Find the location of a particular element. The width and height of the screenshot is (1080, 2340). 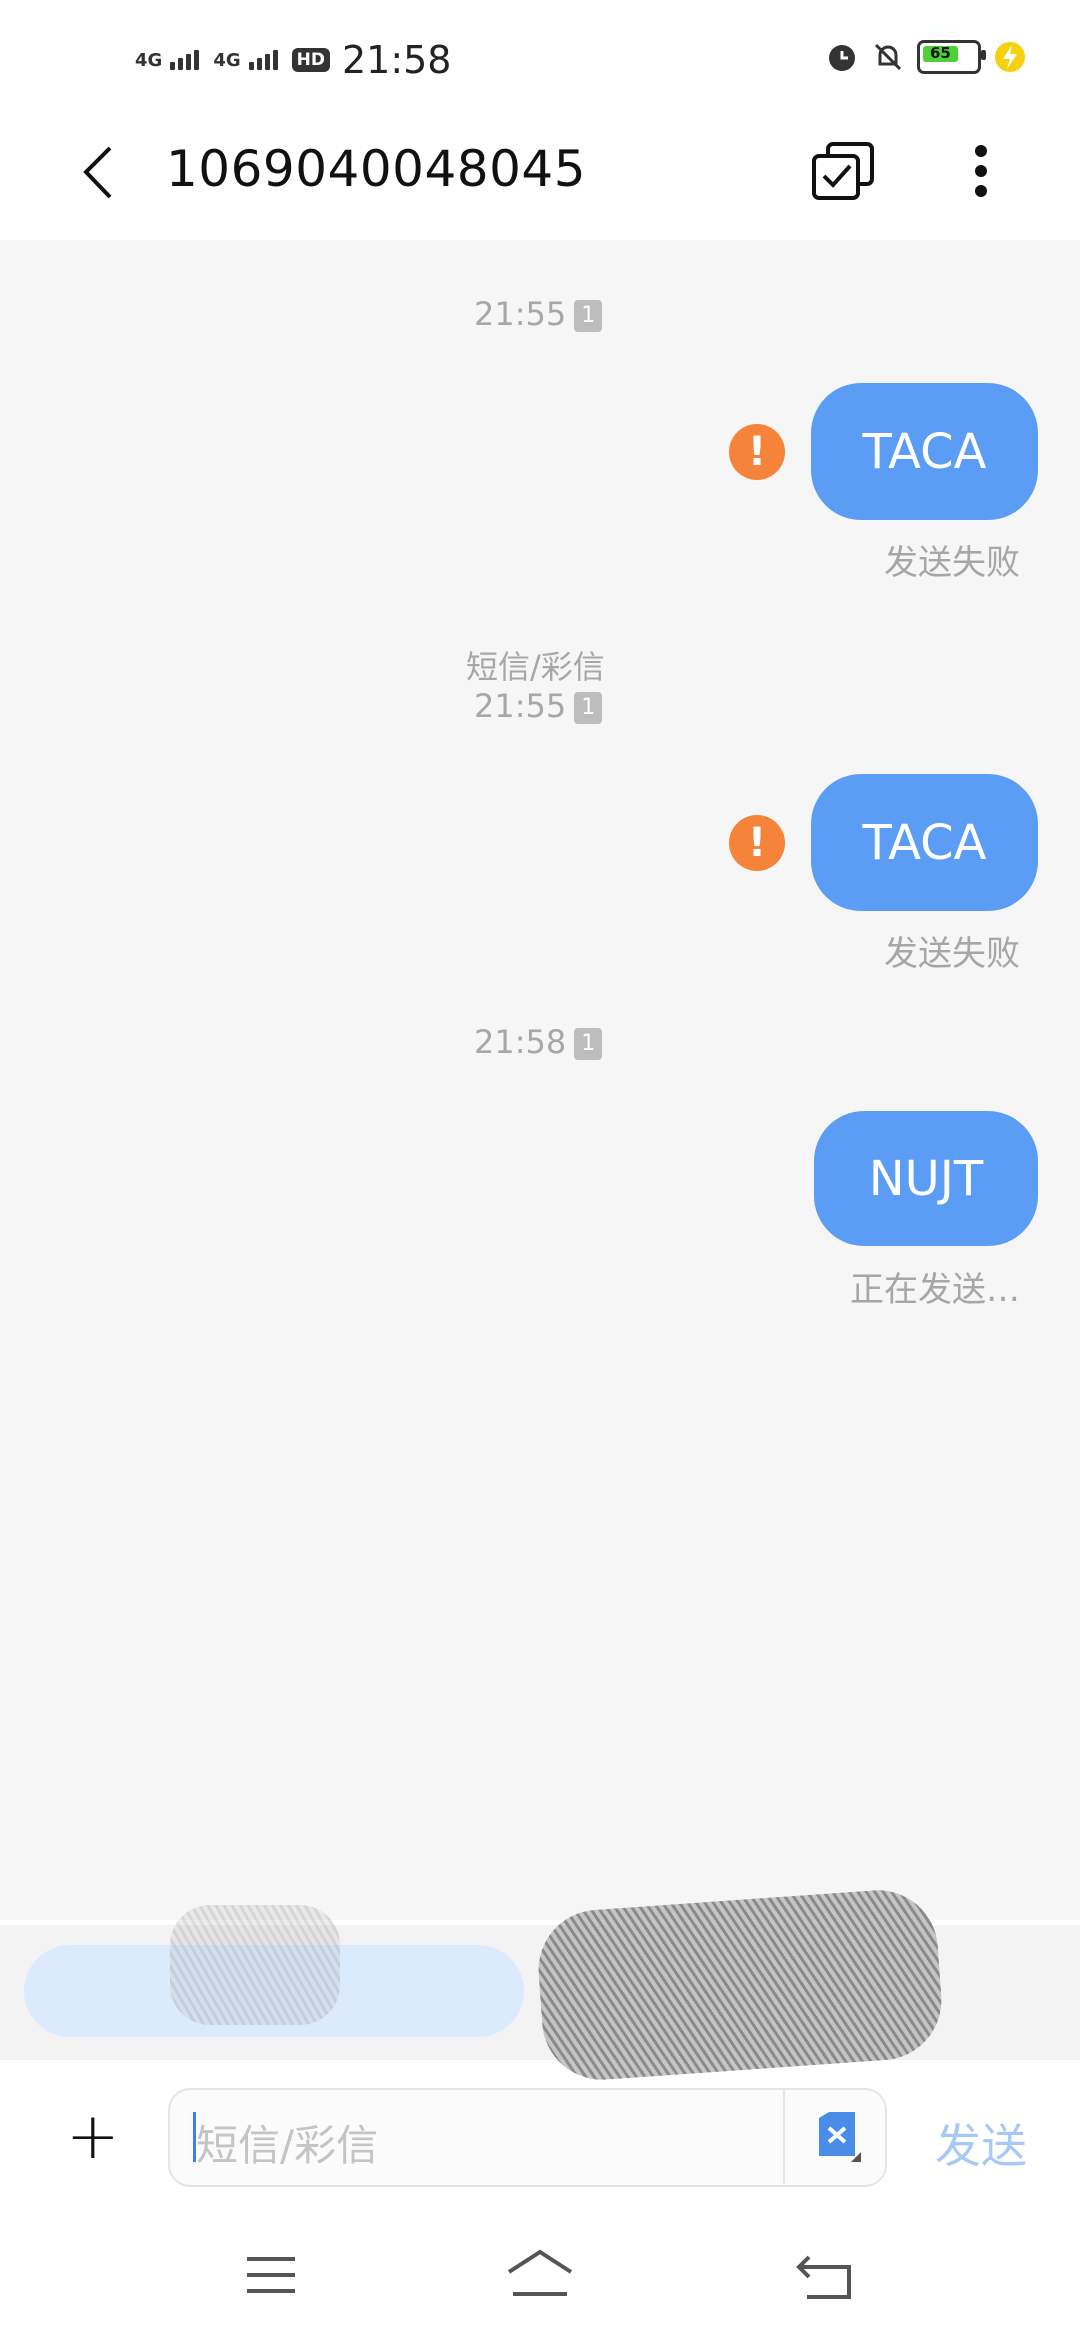

status-time: 21:58 is located at coordinates (396, 60).